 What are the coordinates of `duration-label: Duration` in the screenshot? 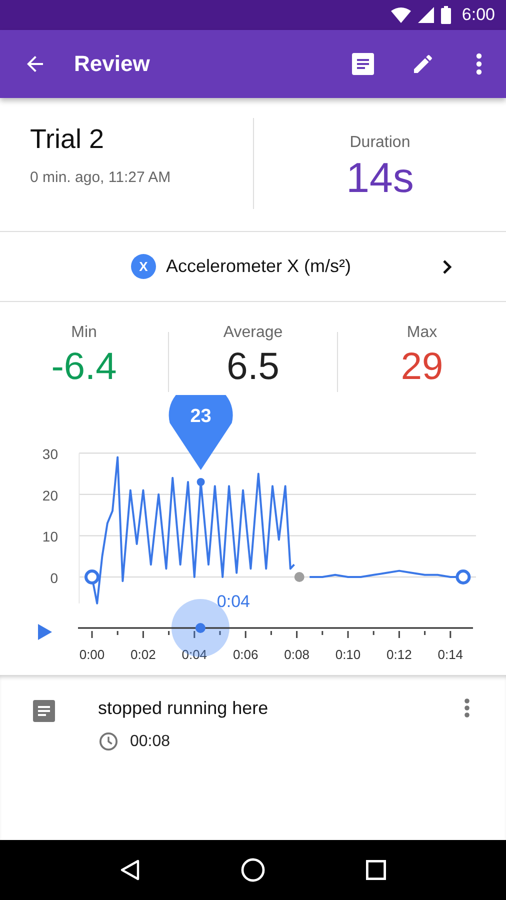 It's located at (380, 143).